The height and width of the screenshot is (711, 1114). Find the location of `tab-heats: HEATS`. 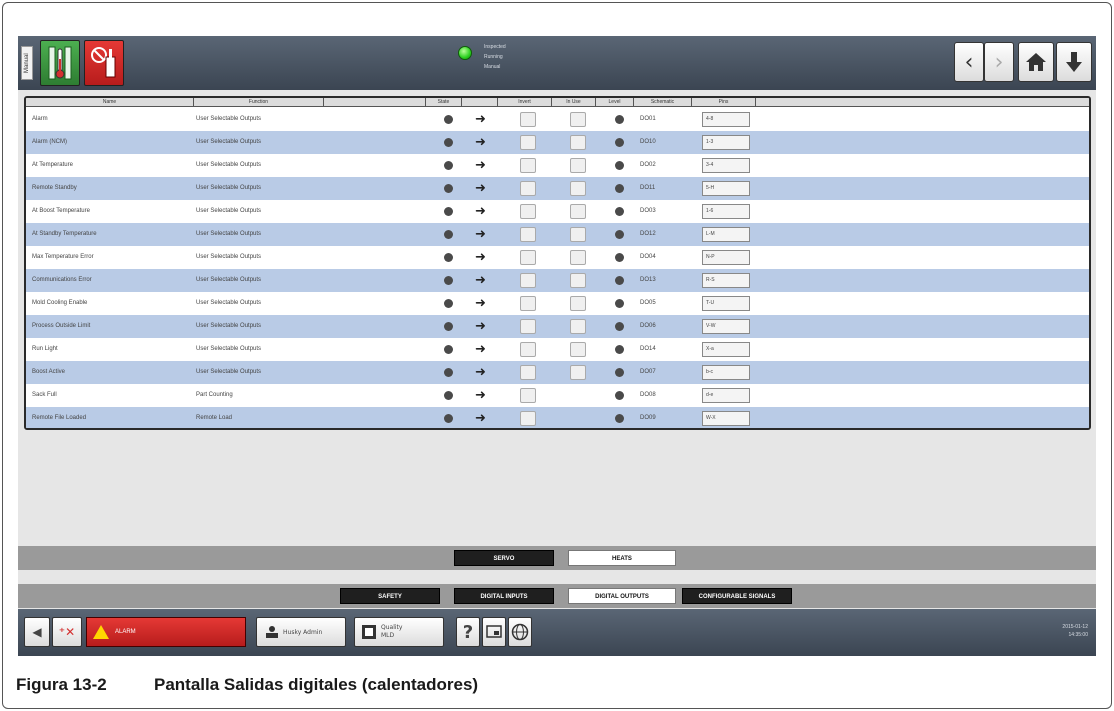

tab-heats: HEATS is located at coordinates (622, 558).